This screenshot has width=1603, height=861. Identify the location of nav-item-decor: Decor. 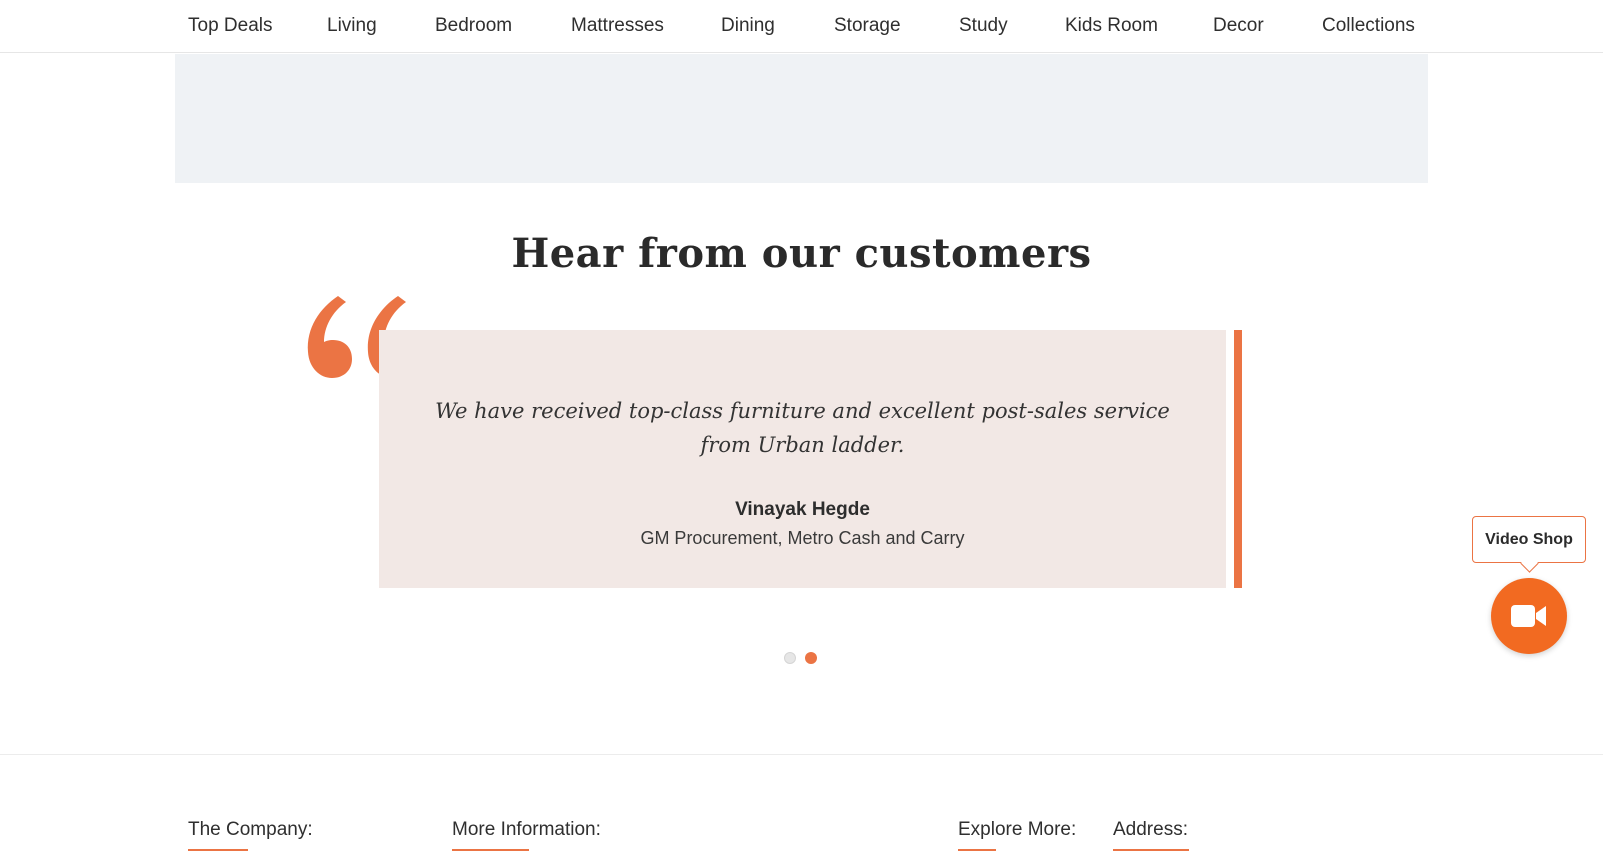
(1238, 26).